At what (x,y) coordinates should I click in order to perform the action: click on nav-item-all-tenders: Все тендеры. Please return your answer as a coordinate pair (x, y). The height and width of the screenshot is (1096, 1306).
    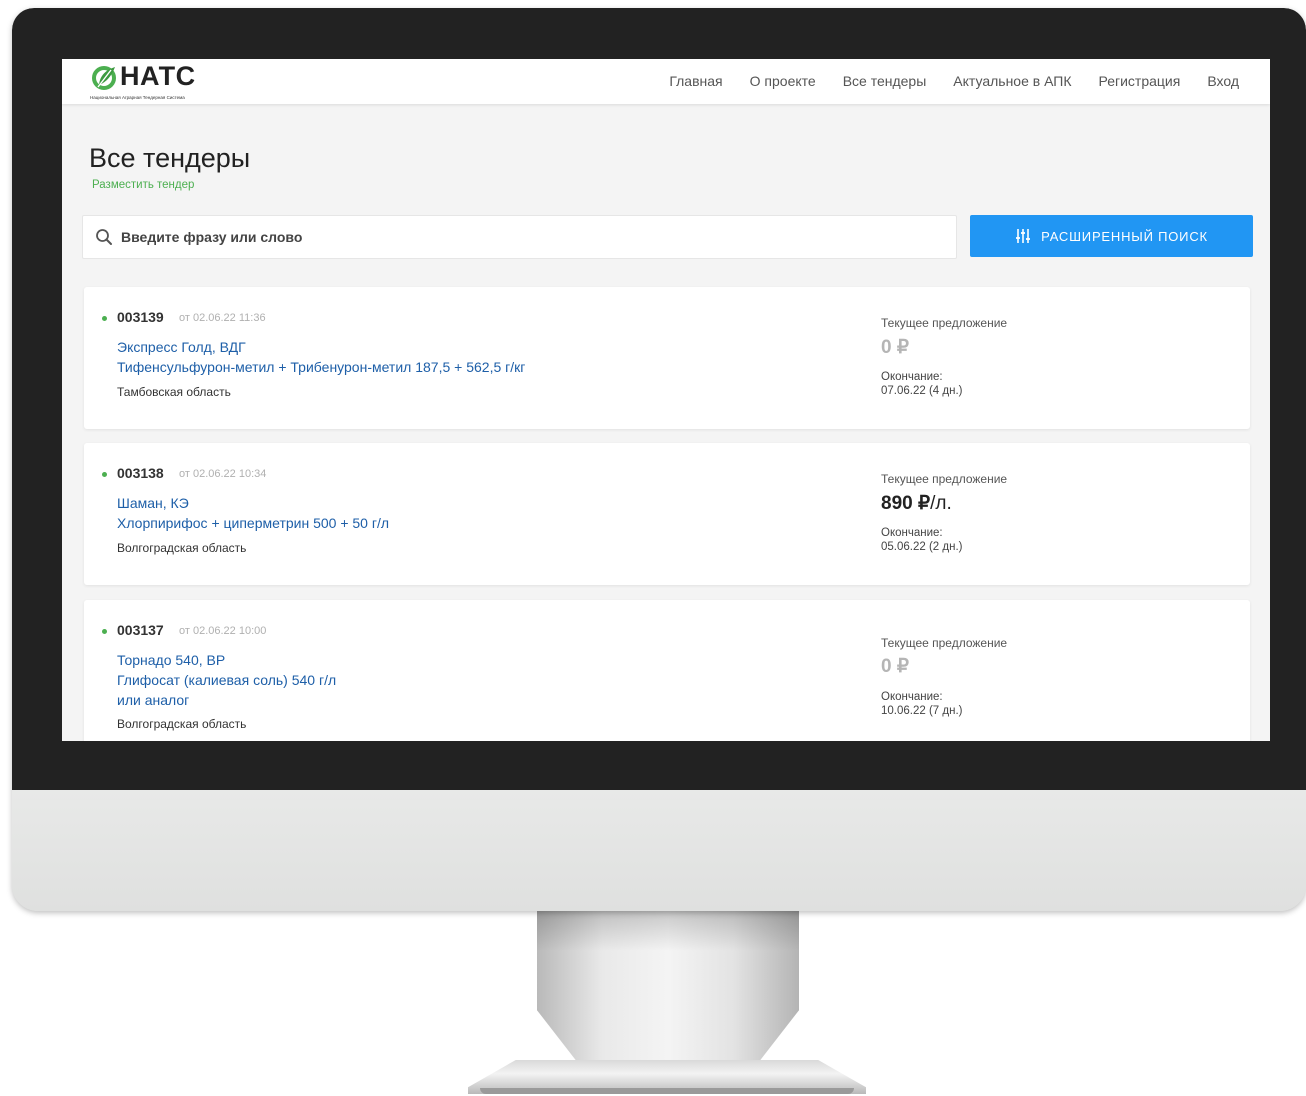
    Looking at the image, I should click on (885, 81).